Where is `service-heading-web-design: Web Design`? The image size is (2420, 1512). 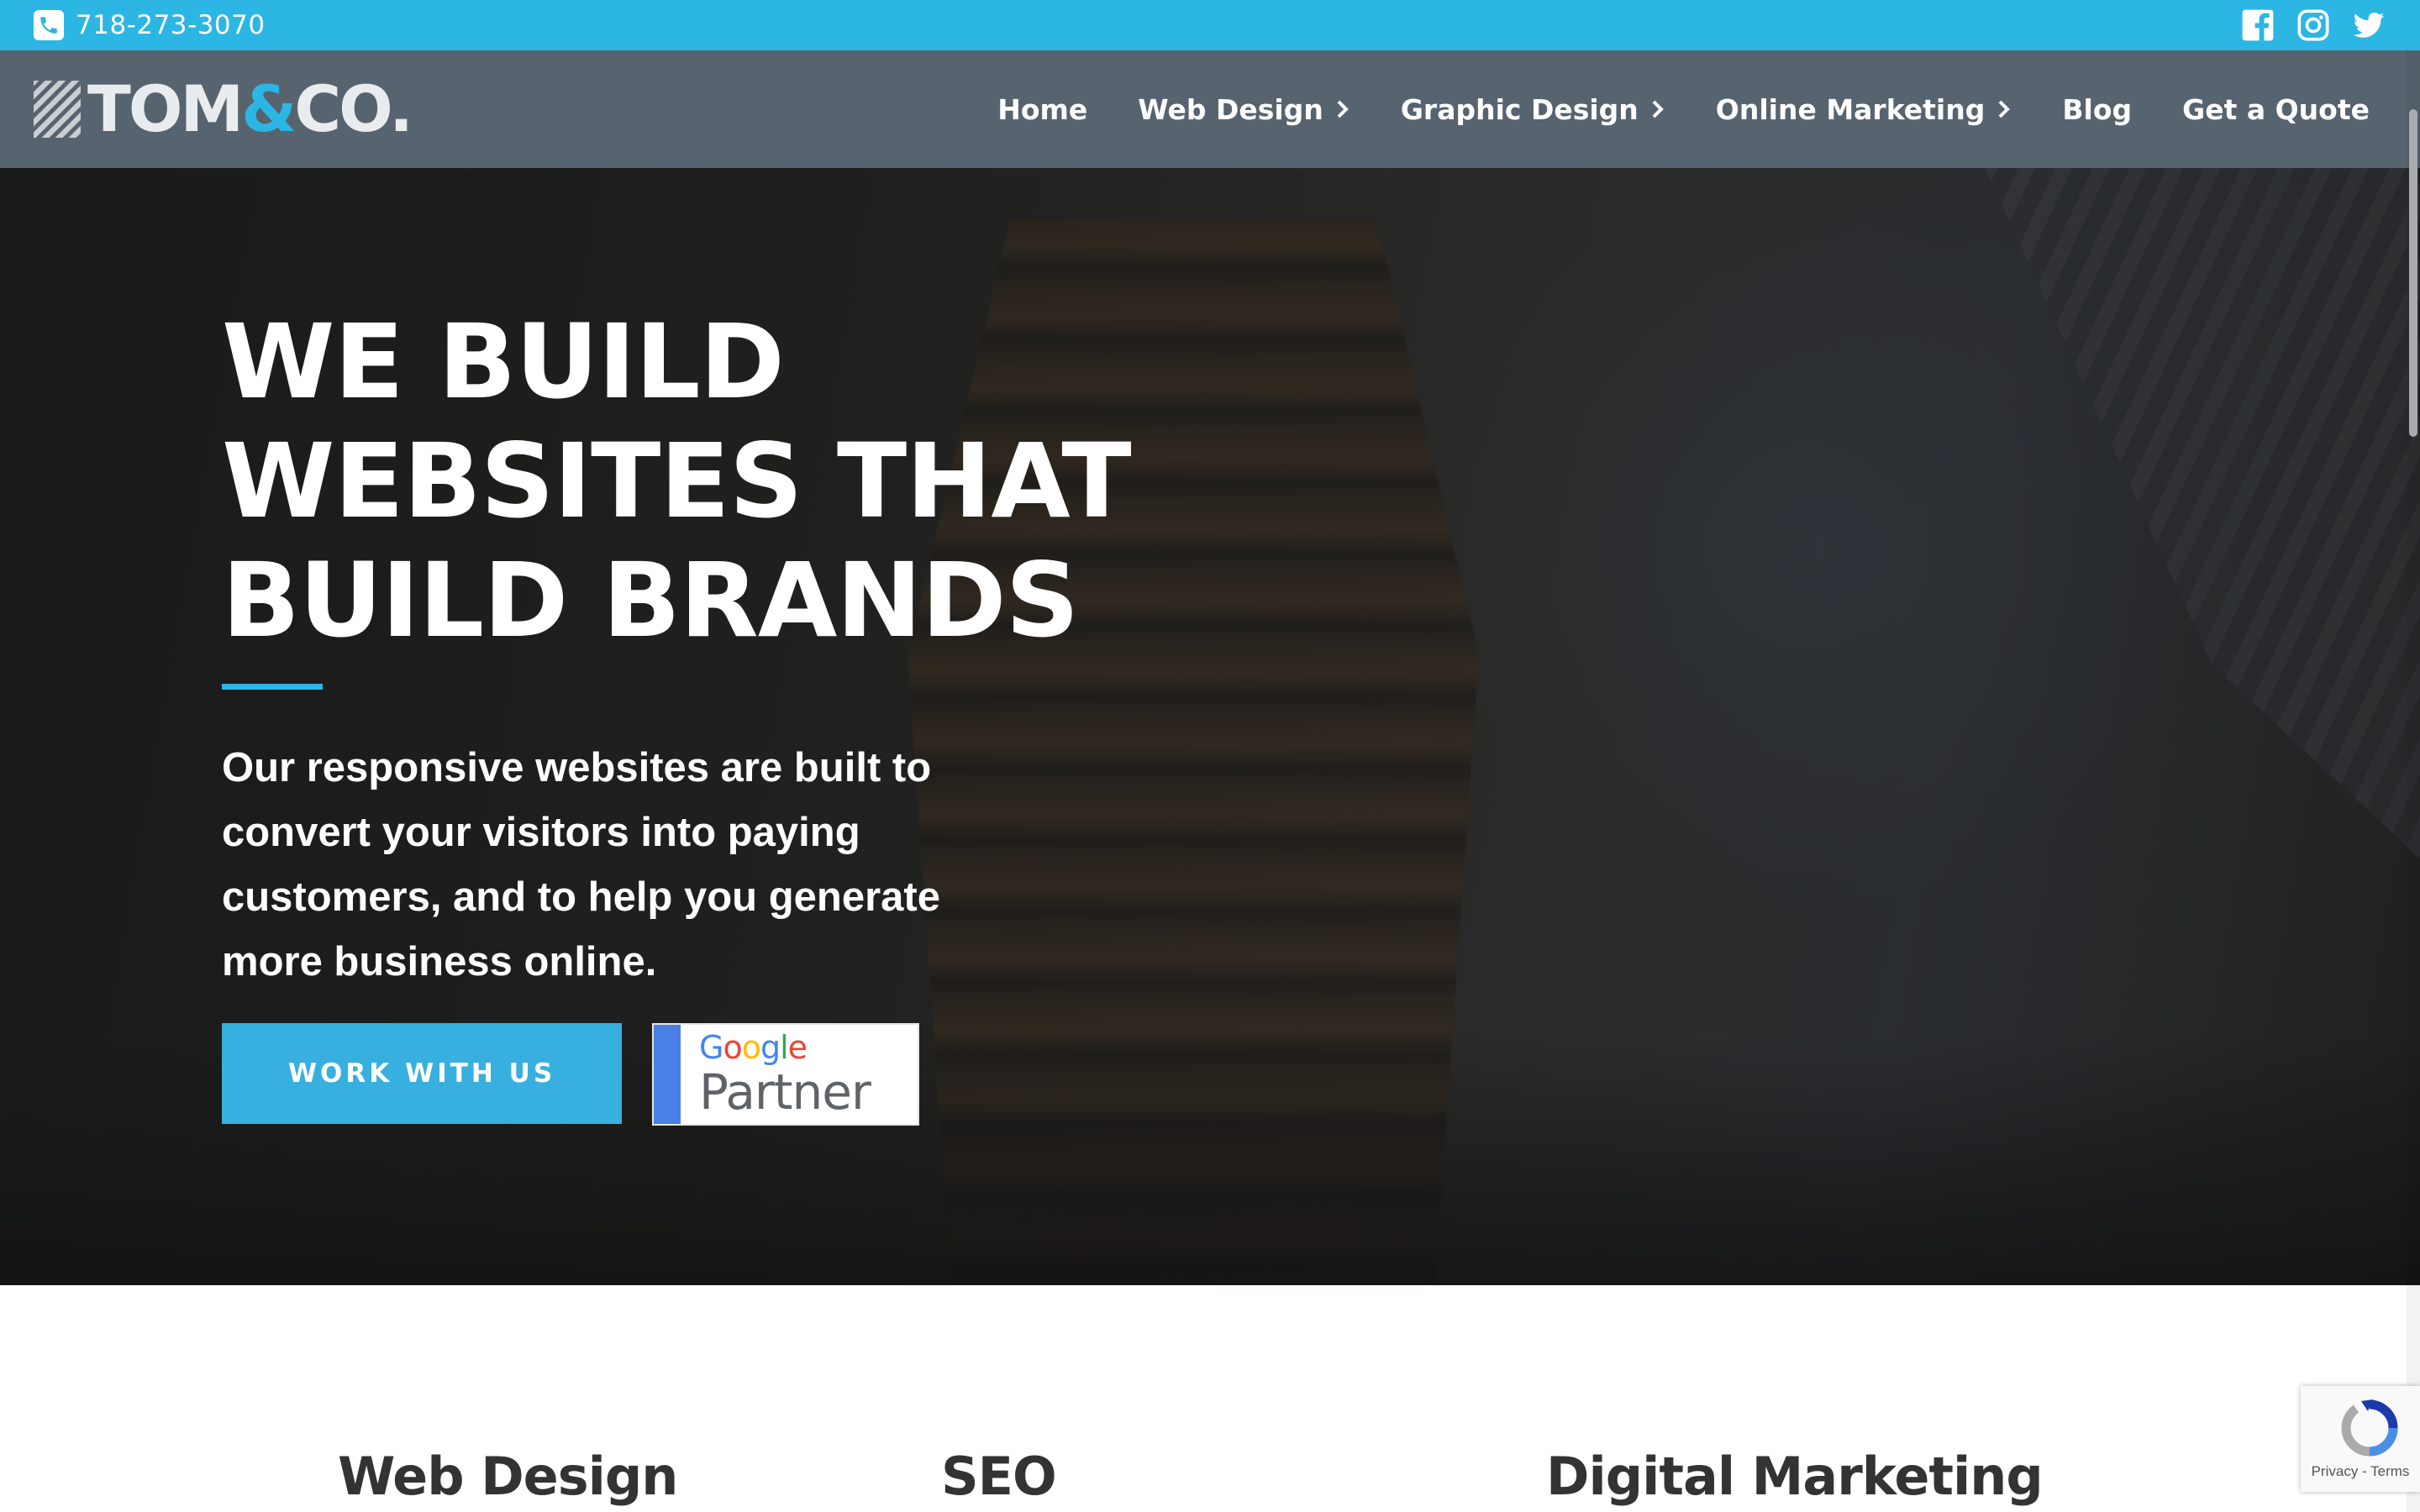
service-heading-web-design: Web Design is located at coordinates (508, 1476).